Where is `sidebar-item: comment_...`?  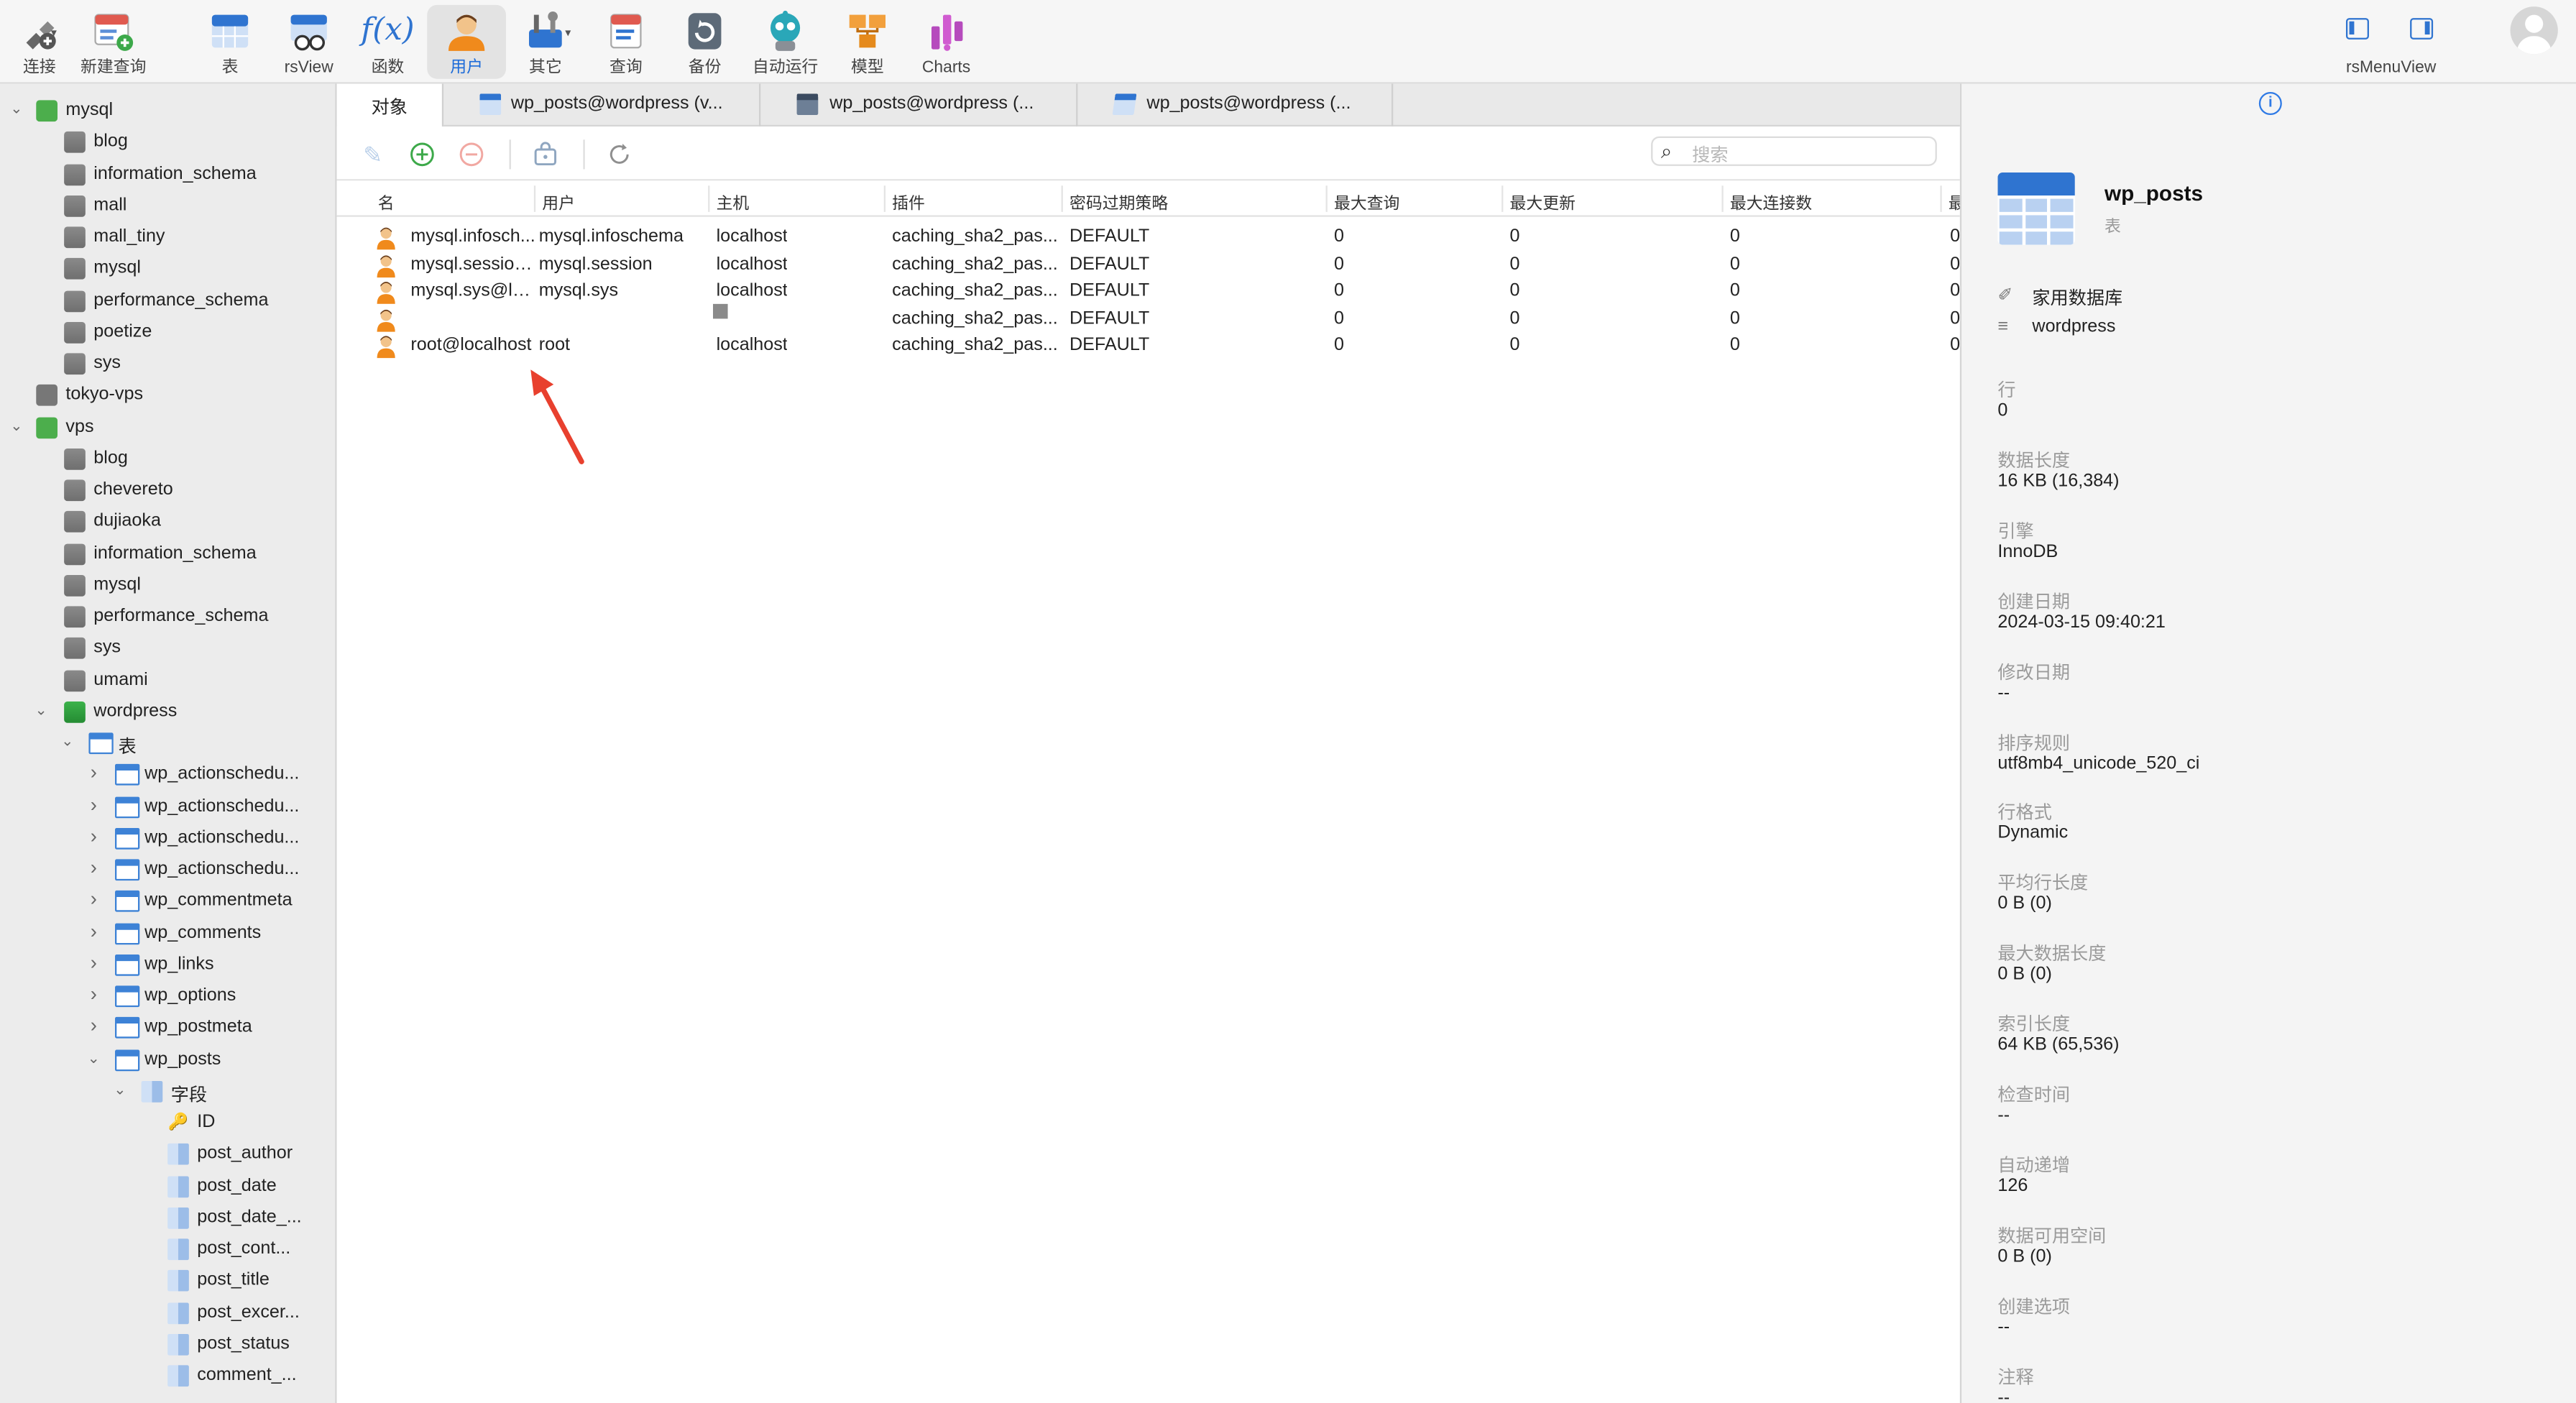 sidebar-item: comment_... is located at coordinates (167, 1376).